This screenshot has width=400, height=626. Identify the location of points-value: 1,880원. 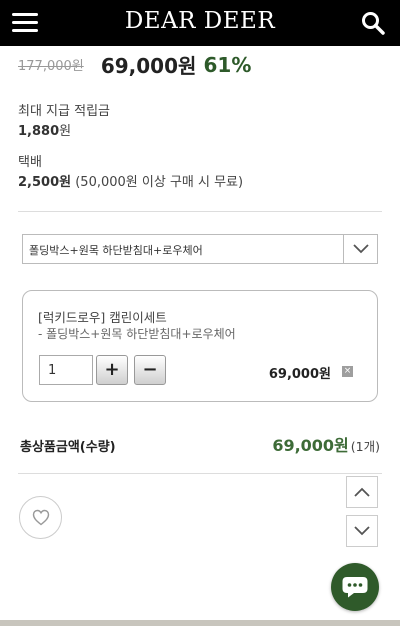
(44, 129).